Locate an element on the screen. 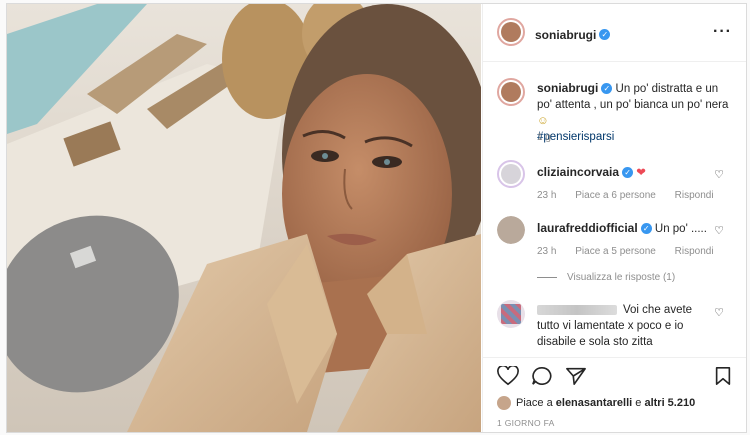 Image resolution: width=750 pixels, height=435 pixels. caption-meta: 1 g is located at coordinates (552, 137).